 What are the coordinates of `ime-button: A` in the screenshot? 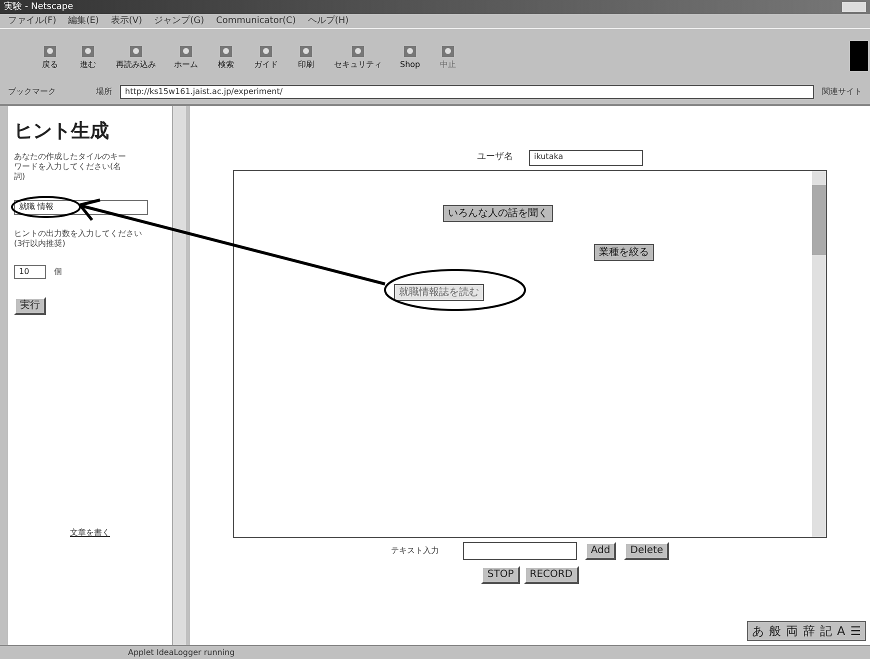 It's located at (841, 631).